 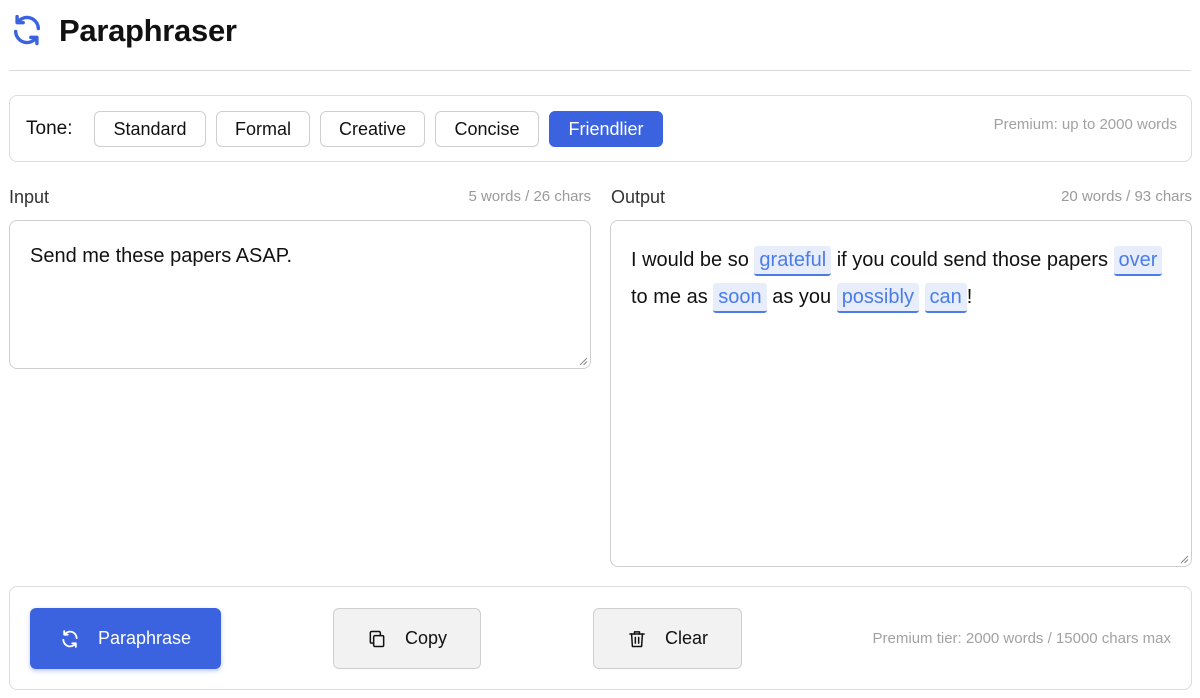 I want to click on output-segment, so click(x=922, y=297).